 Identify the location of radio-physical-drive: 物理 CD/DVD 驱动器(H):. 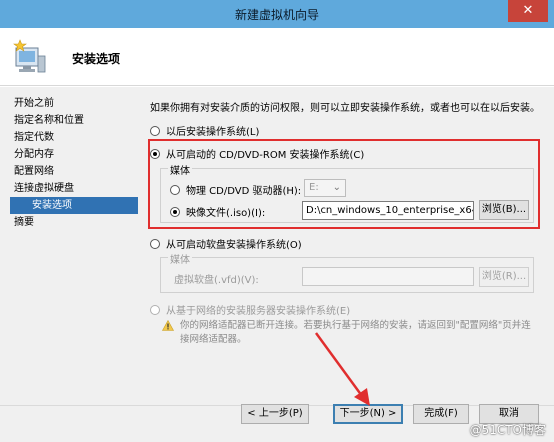
(235, 189).